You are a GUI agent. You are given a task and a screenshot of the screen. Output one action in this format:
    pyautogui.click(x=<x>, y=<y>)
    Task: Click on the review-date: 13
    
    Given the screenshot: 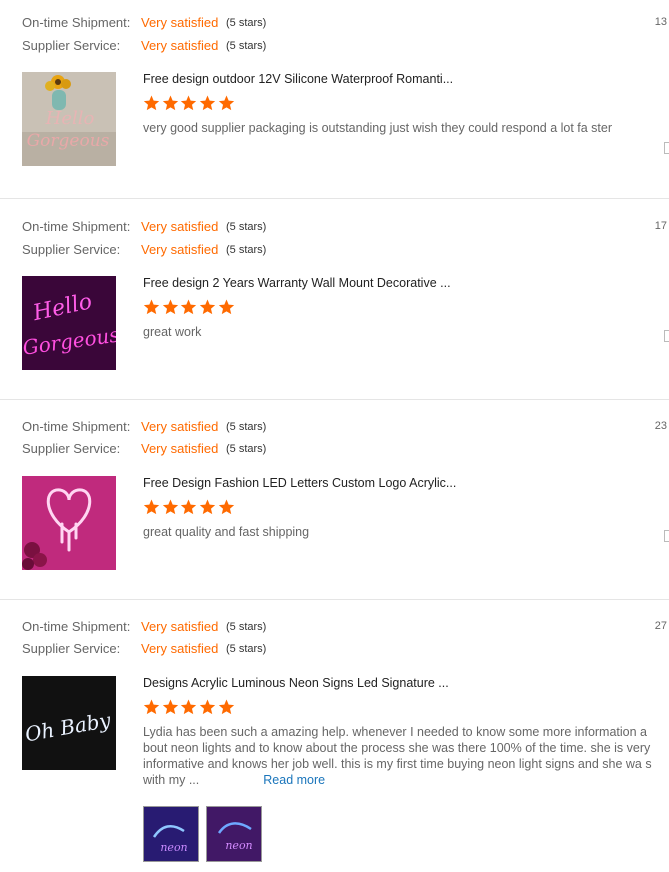 What is the action you would take?
    pyautogui.click(x=660, y=22)
    